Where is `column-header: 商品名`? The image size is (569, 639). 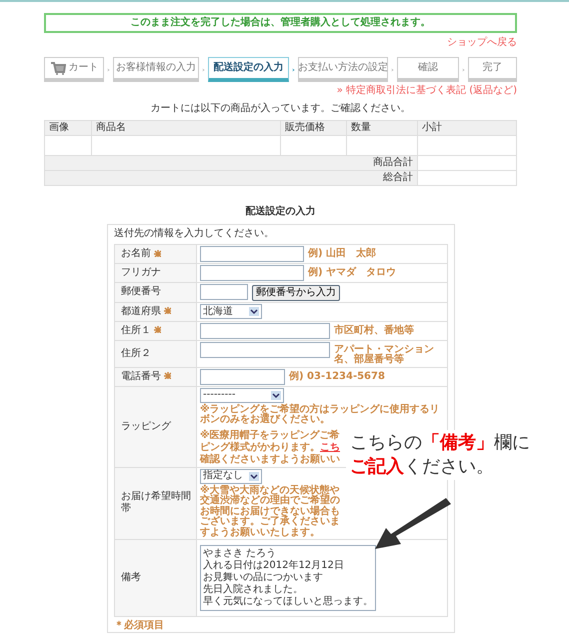
column-header: 商品名 is located at coordinates (186, 128).